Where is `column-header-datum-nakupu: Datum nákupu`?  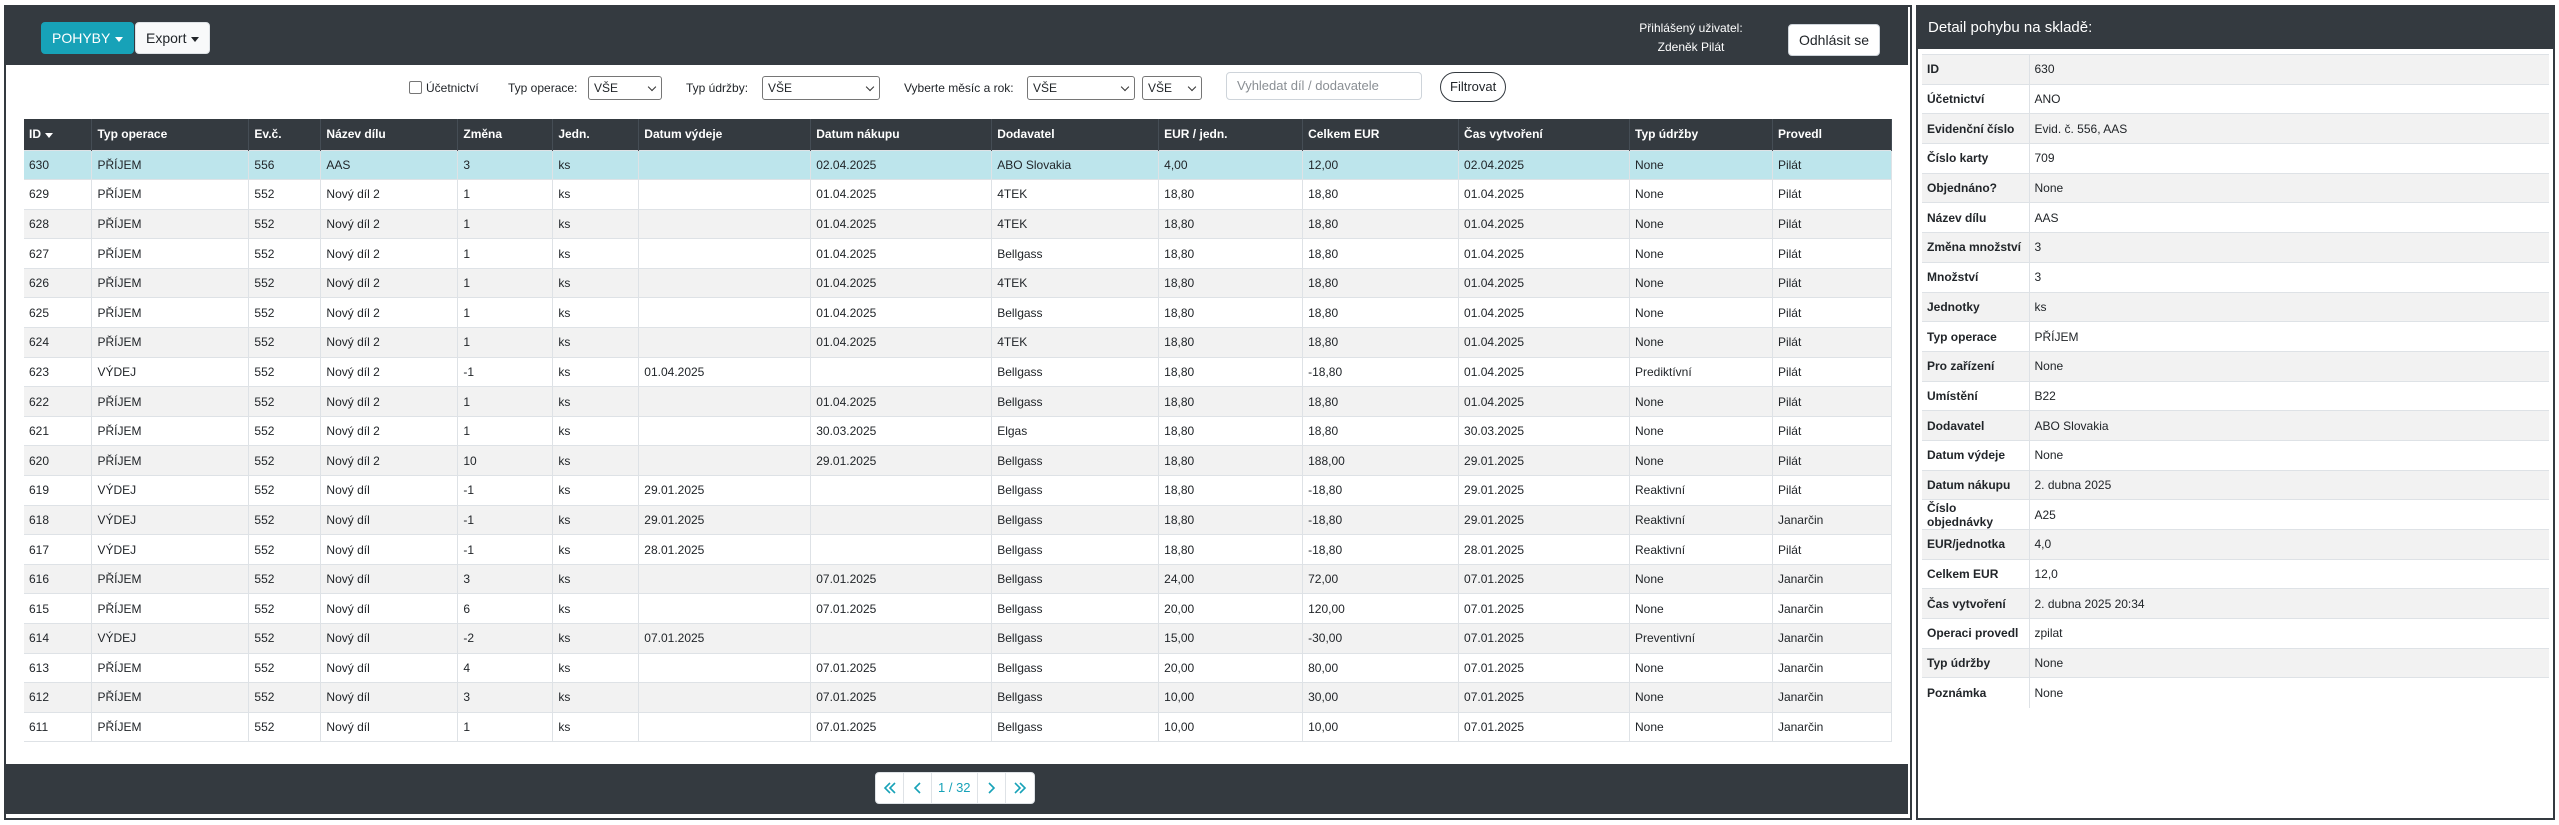
column-header-datum-nakupu: Datum nákupu is located at coordinates (901, 134).